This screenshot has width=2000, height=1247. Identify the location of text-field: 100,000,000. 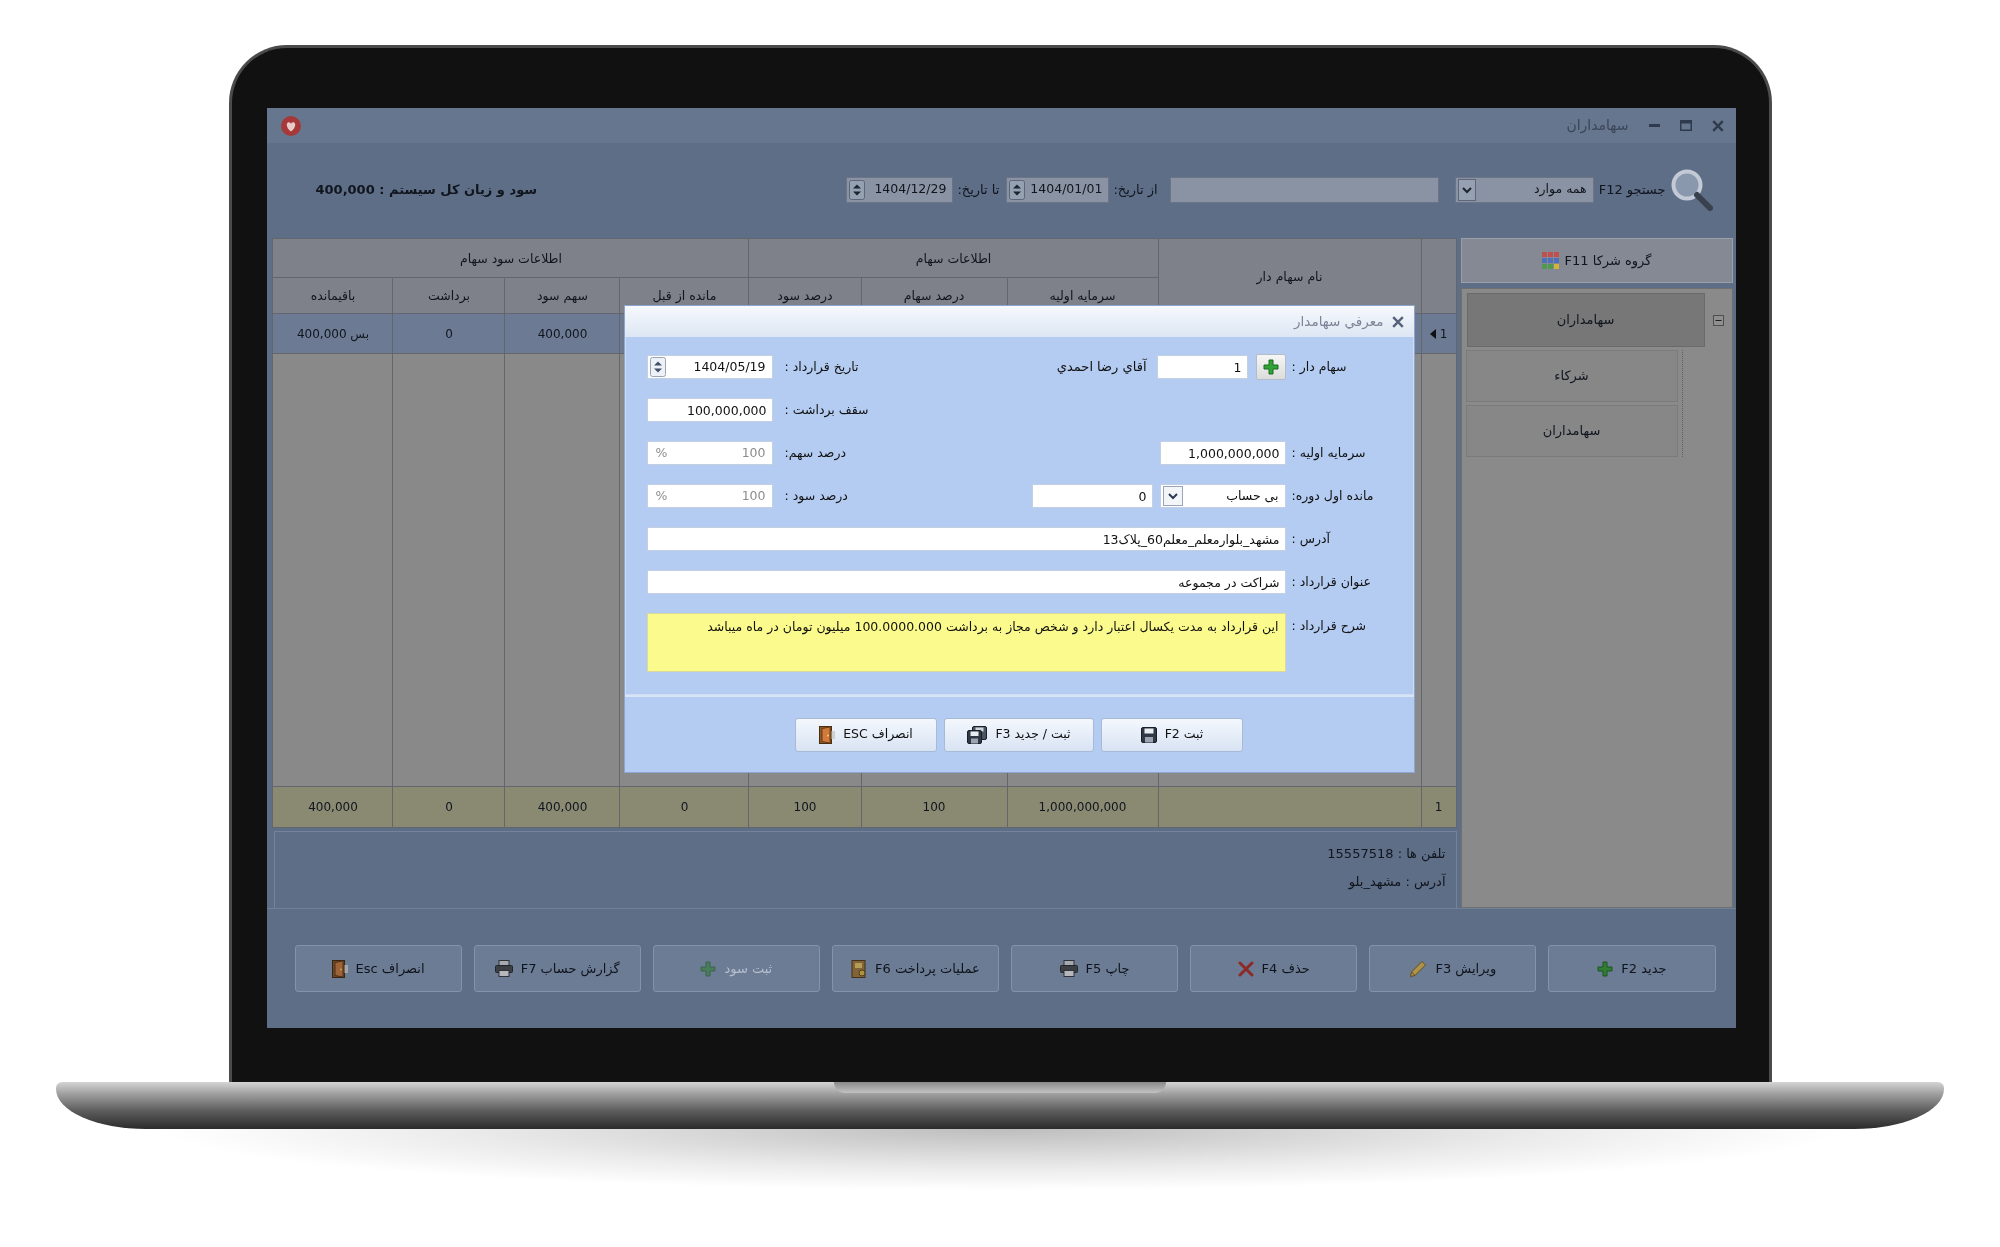
(709, 410).